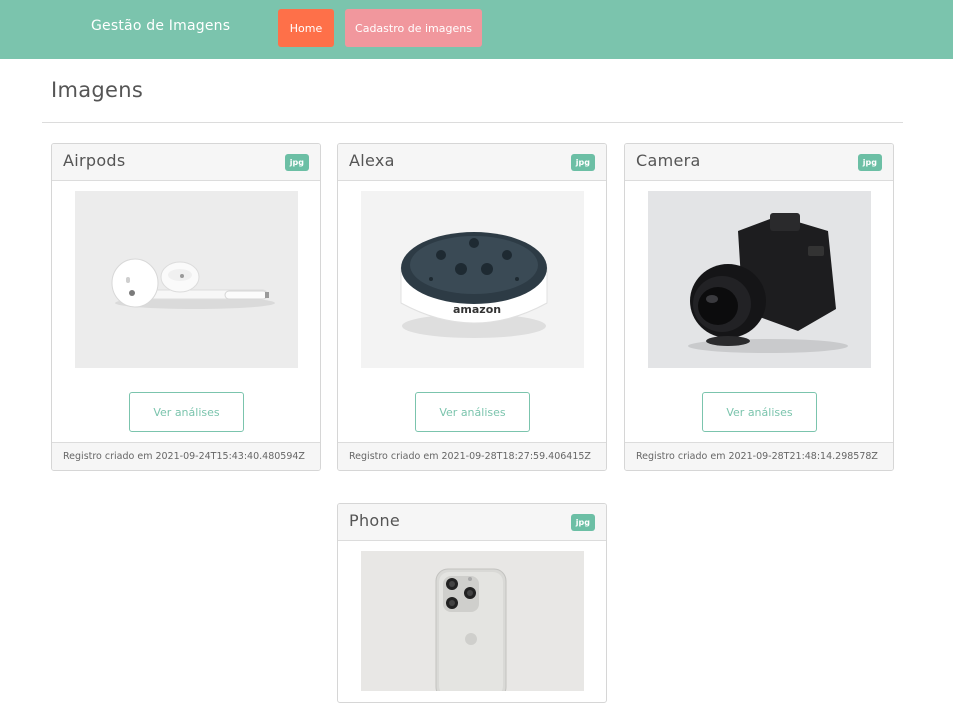 The height and width of the screenshot is (703, 953). I want to click on alexa-image: amazon, so click(472, 279).